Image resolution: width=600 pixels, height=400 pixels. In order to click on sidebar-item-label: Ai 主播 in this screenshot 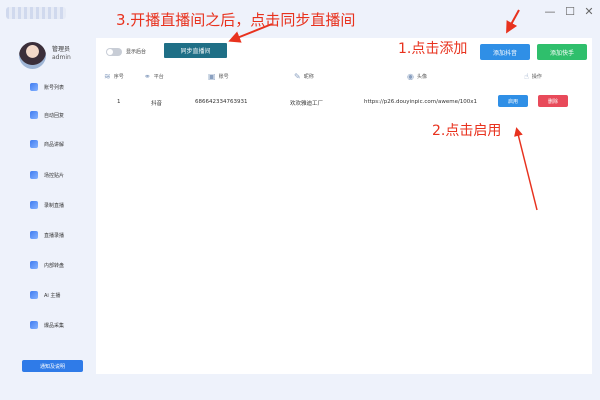, I will do `click(52, 295)`.